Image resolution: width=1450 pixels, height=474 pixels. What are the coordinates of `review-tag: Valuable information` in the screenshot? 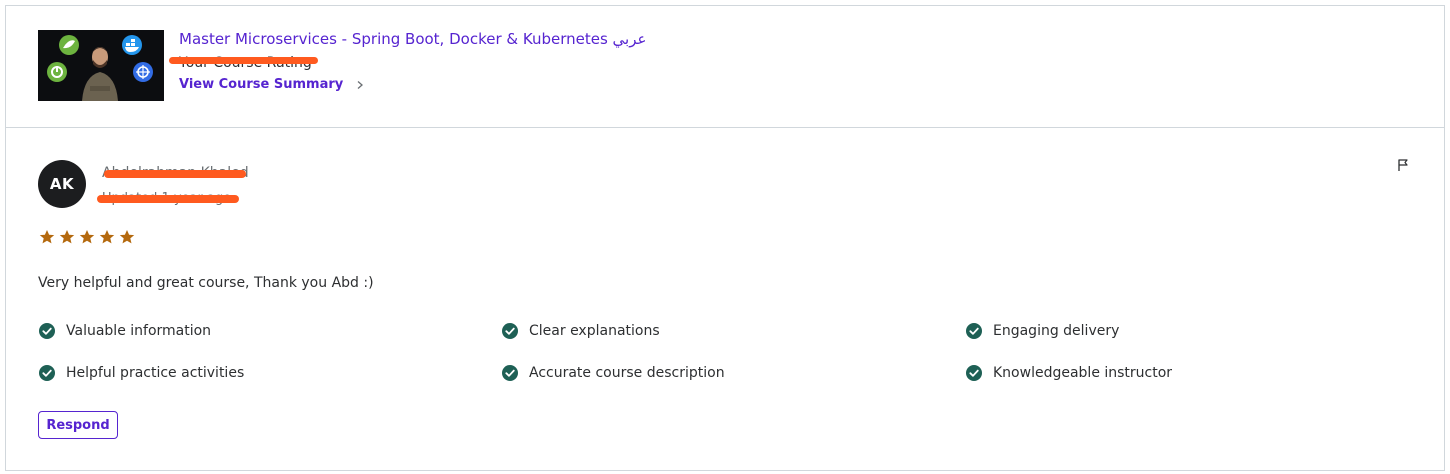 It's located at (125, 331).